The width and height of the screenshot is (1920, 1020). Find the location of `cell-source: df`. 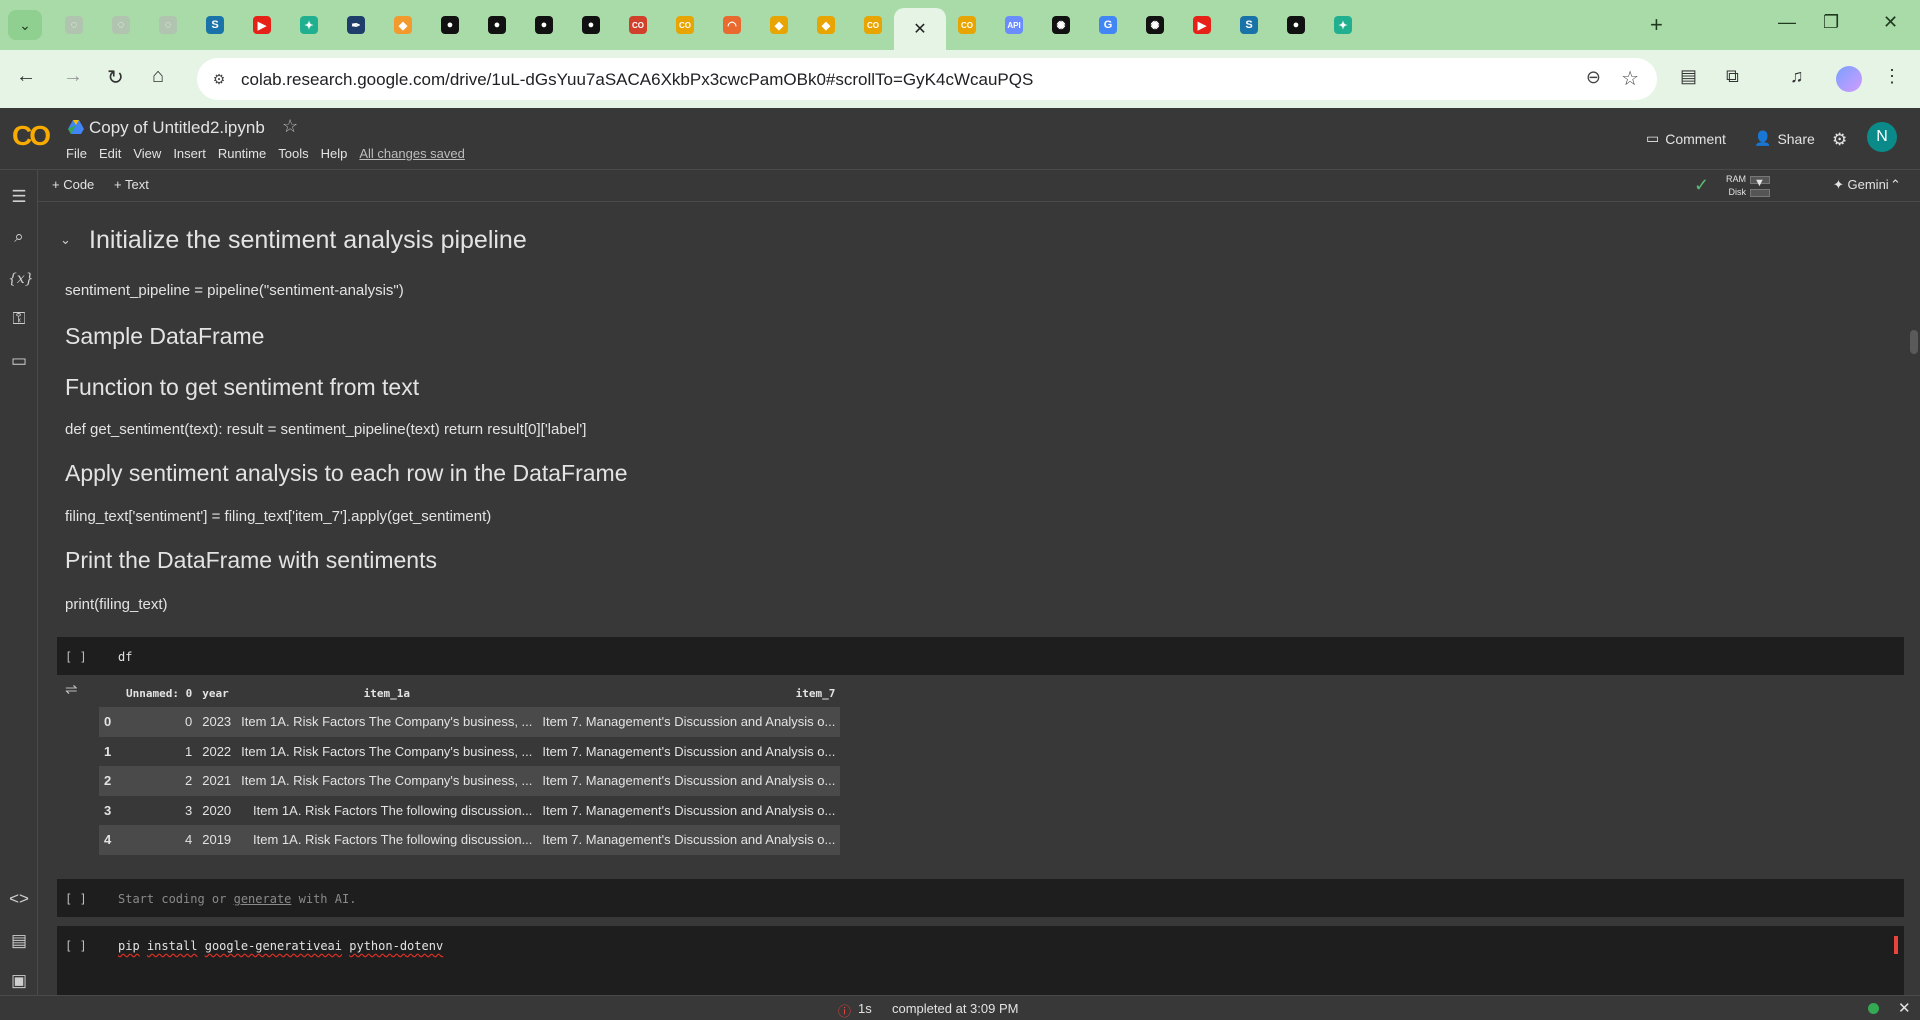

cell-source: df is located at coordinates (125, 657).